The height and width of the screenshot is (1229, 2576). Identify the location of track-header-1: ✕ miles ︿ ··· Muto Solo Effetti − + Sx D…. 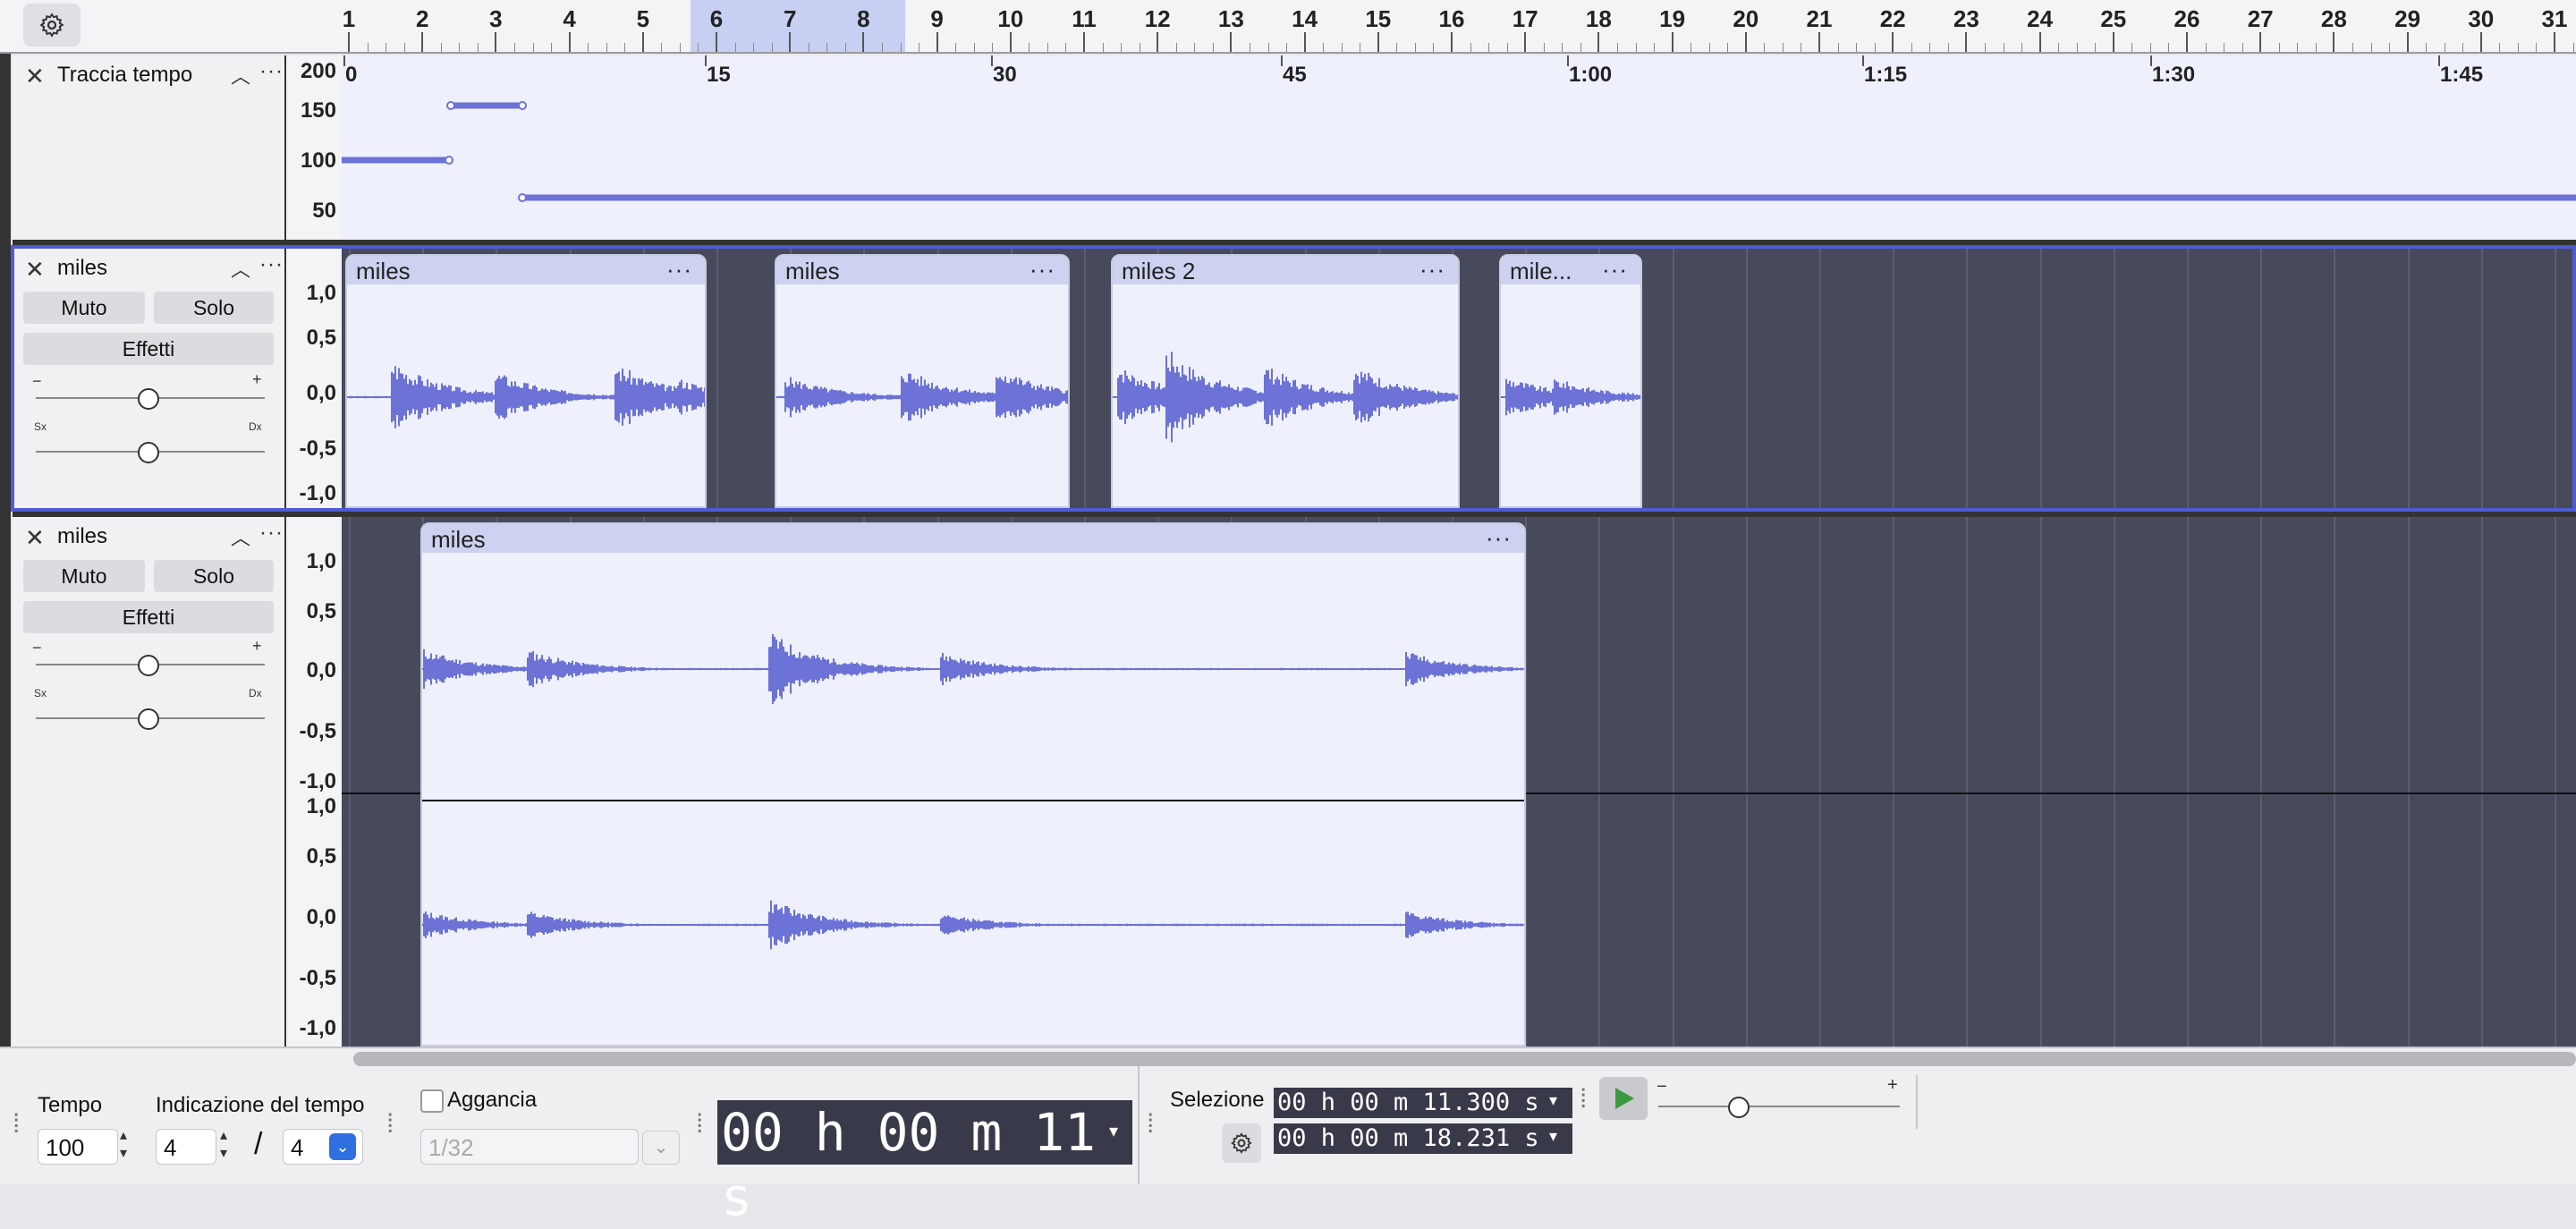
(150, 378).